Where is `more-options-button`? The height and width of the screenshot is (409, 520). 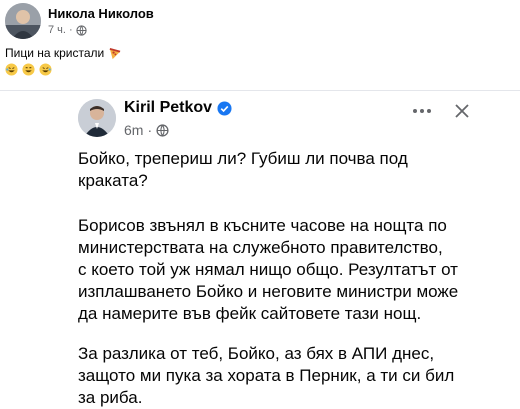 more-options-button is located at coordinates (422, 111).